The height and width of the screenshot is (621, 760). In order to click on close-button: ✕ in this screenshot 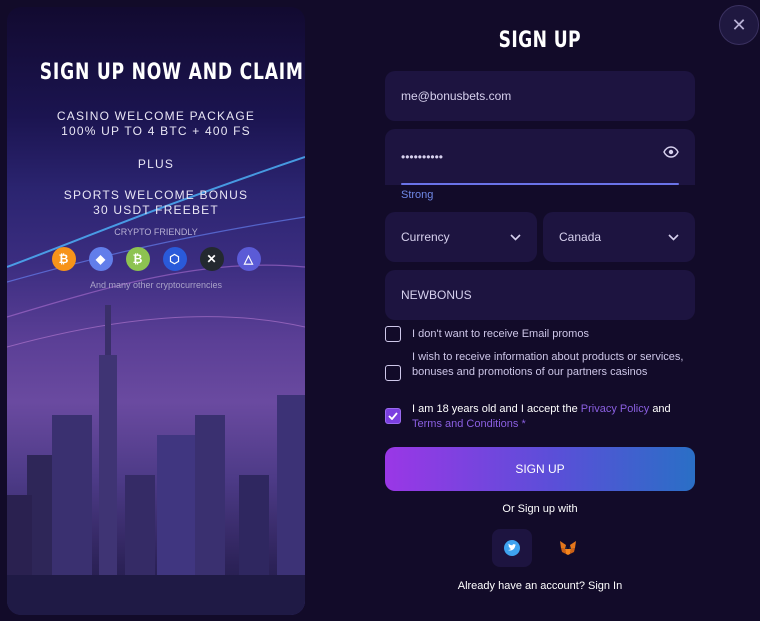, I will do `click(739, 25)`.